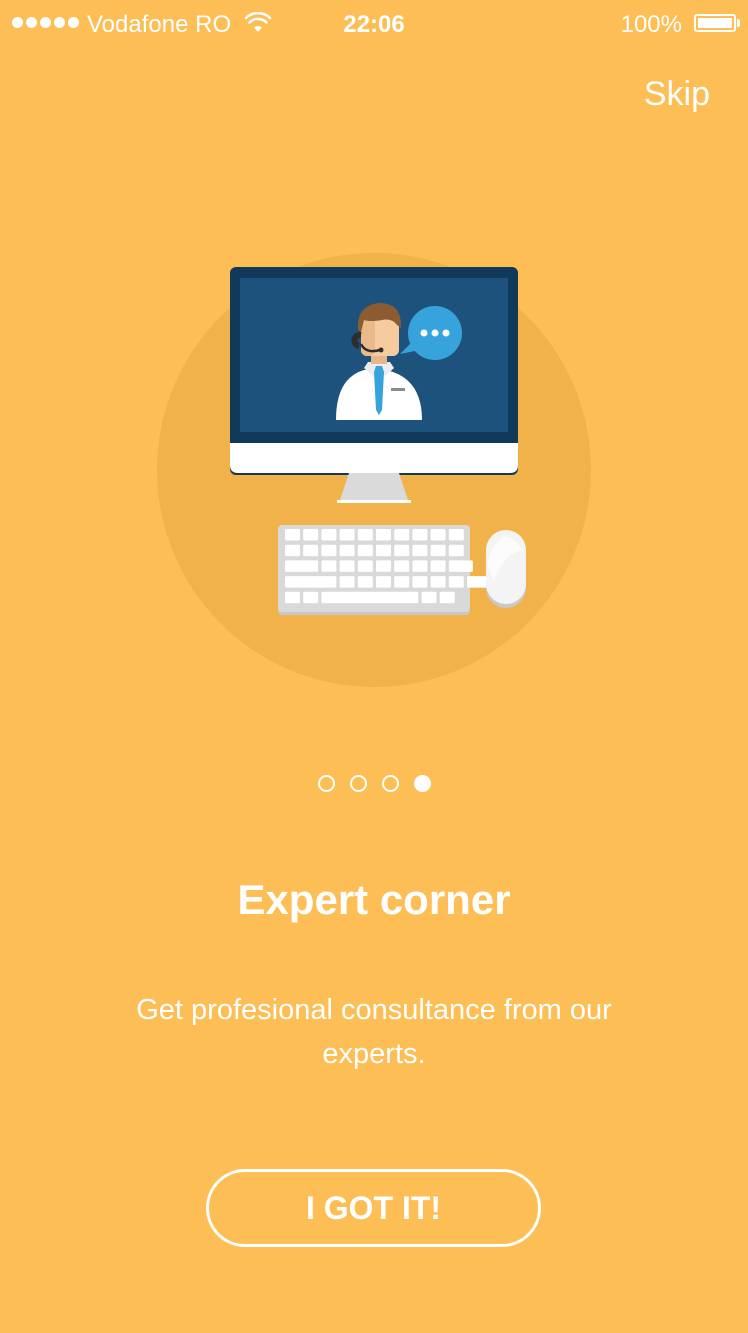 This screenshot has height=1333, width=748. I want to click on monitor-chin, so click(374, 458).